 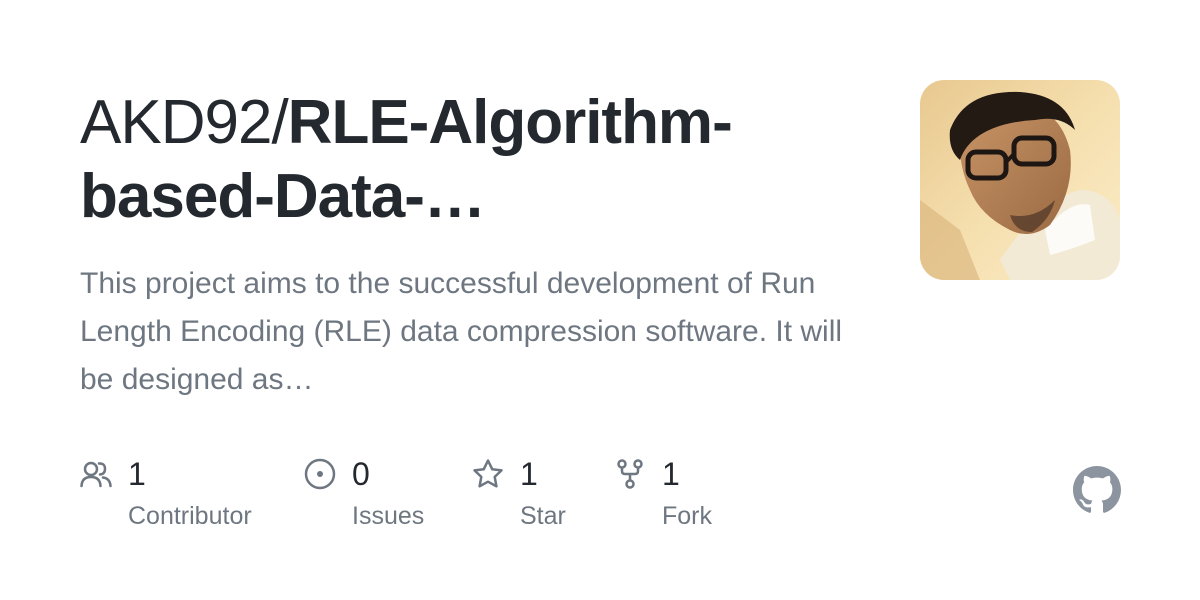 What do you see at coordinates (137, 474) in the screenshot?
I see `contributors-count: 1` at bounding box center [137, 474].